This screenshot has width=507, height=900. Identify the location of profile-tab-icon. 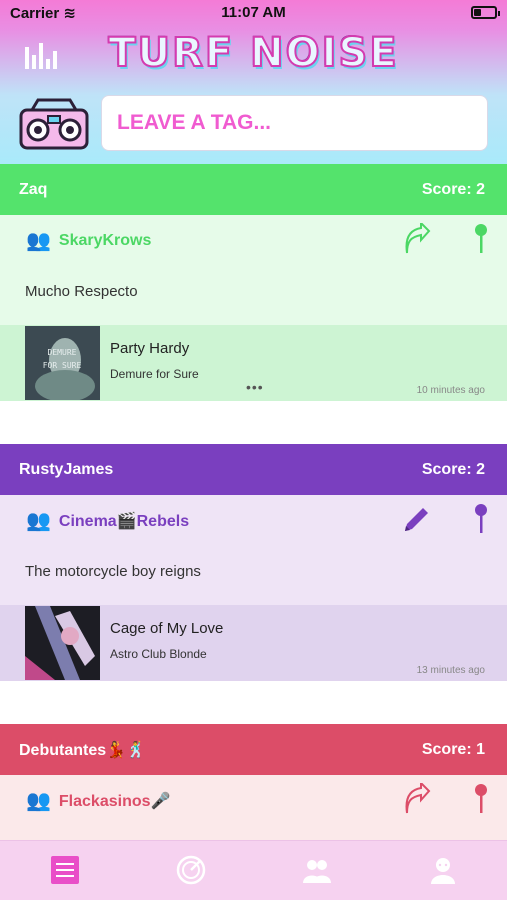
(443, 870).